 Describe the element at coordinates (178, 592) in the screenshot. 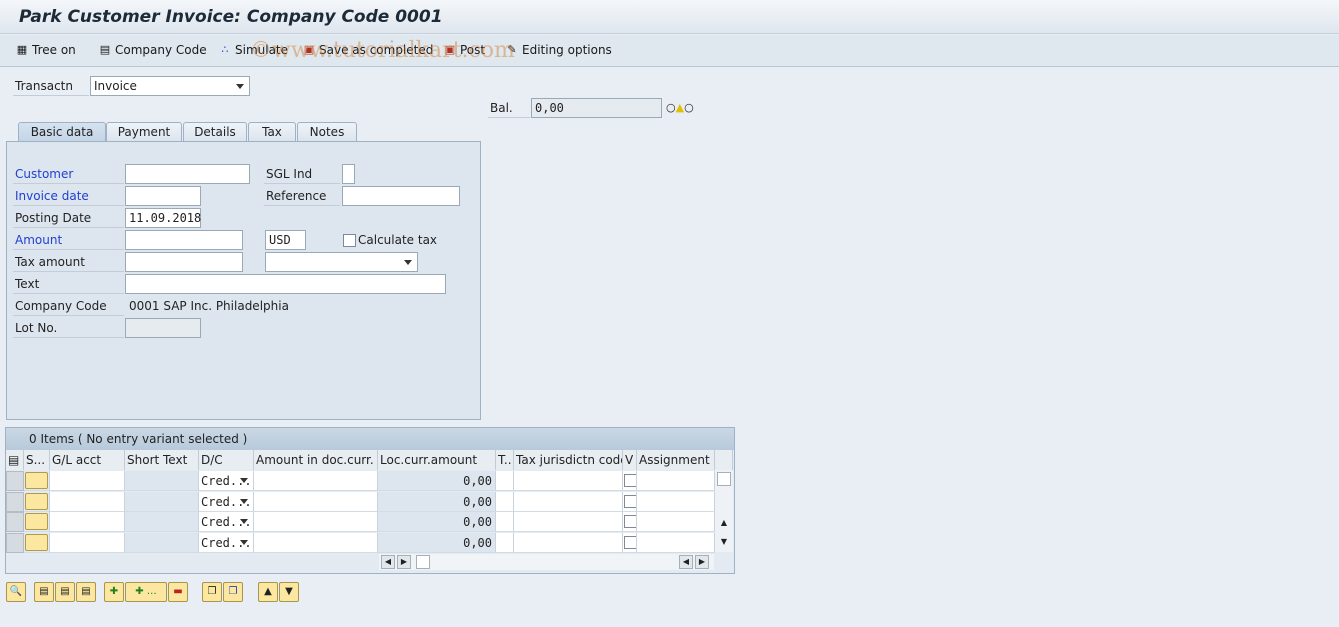

I see `delete-row-button: ▬` at that location.